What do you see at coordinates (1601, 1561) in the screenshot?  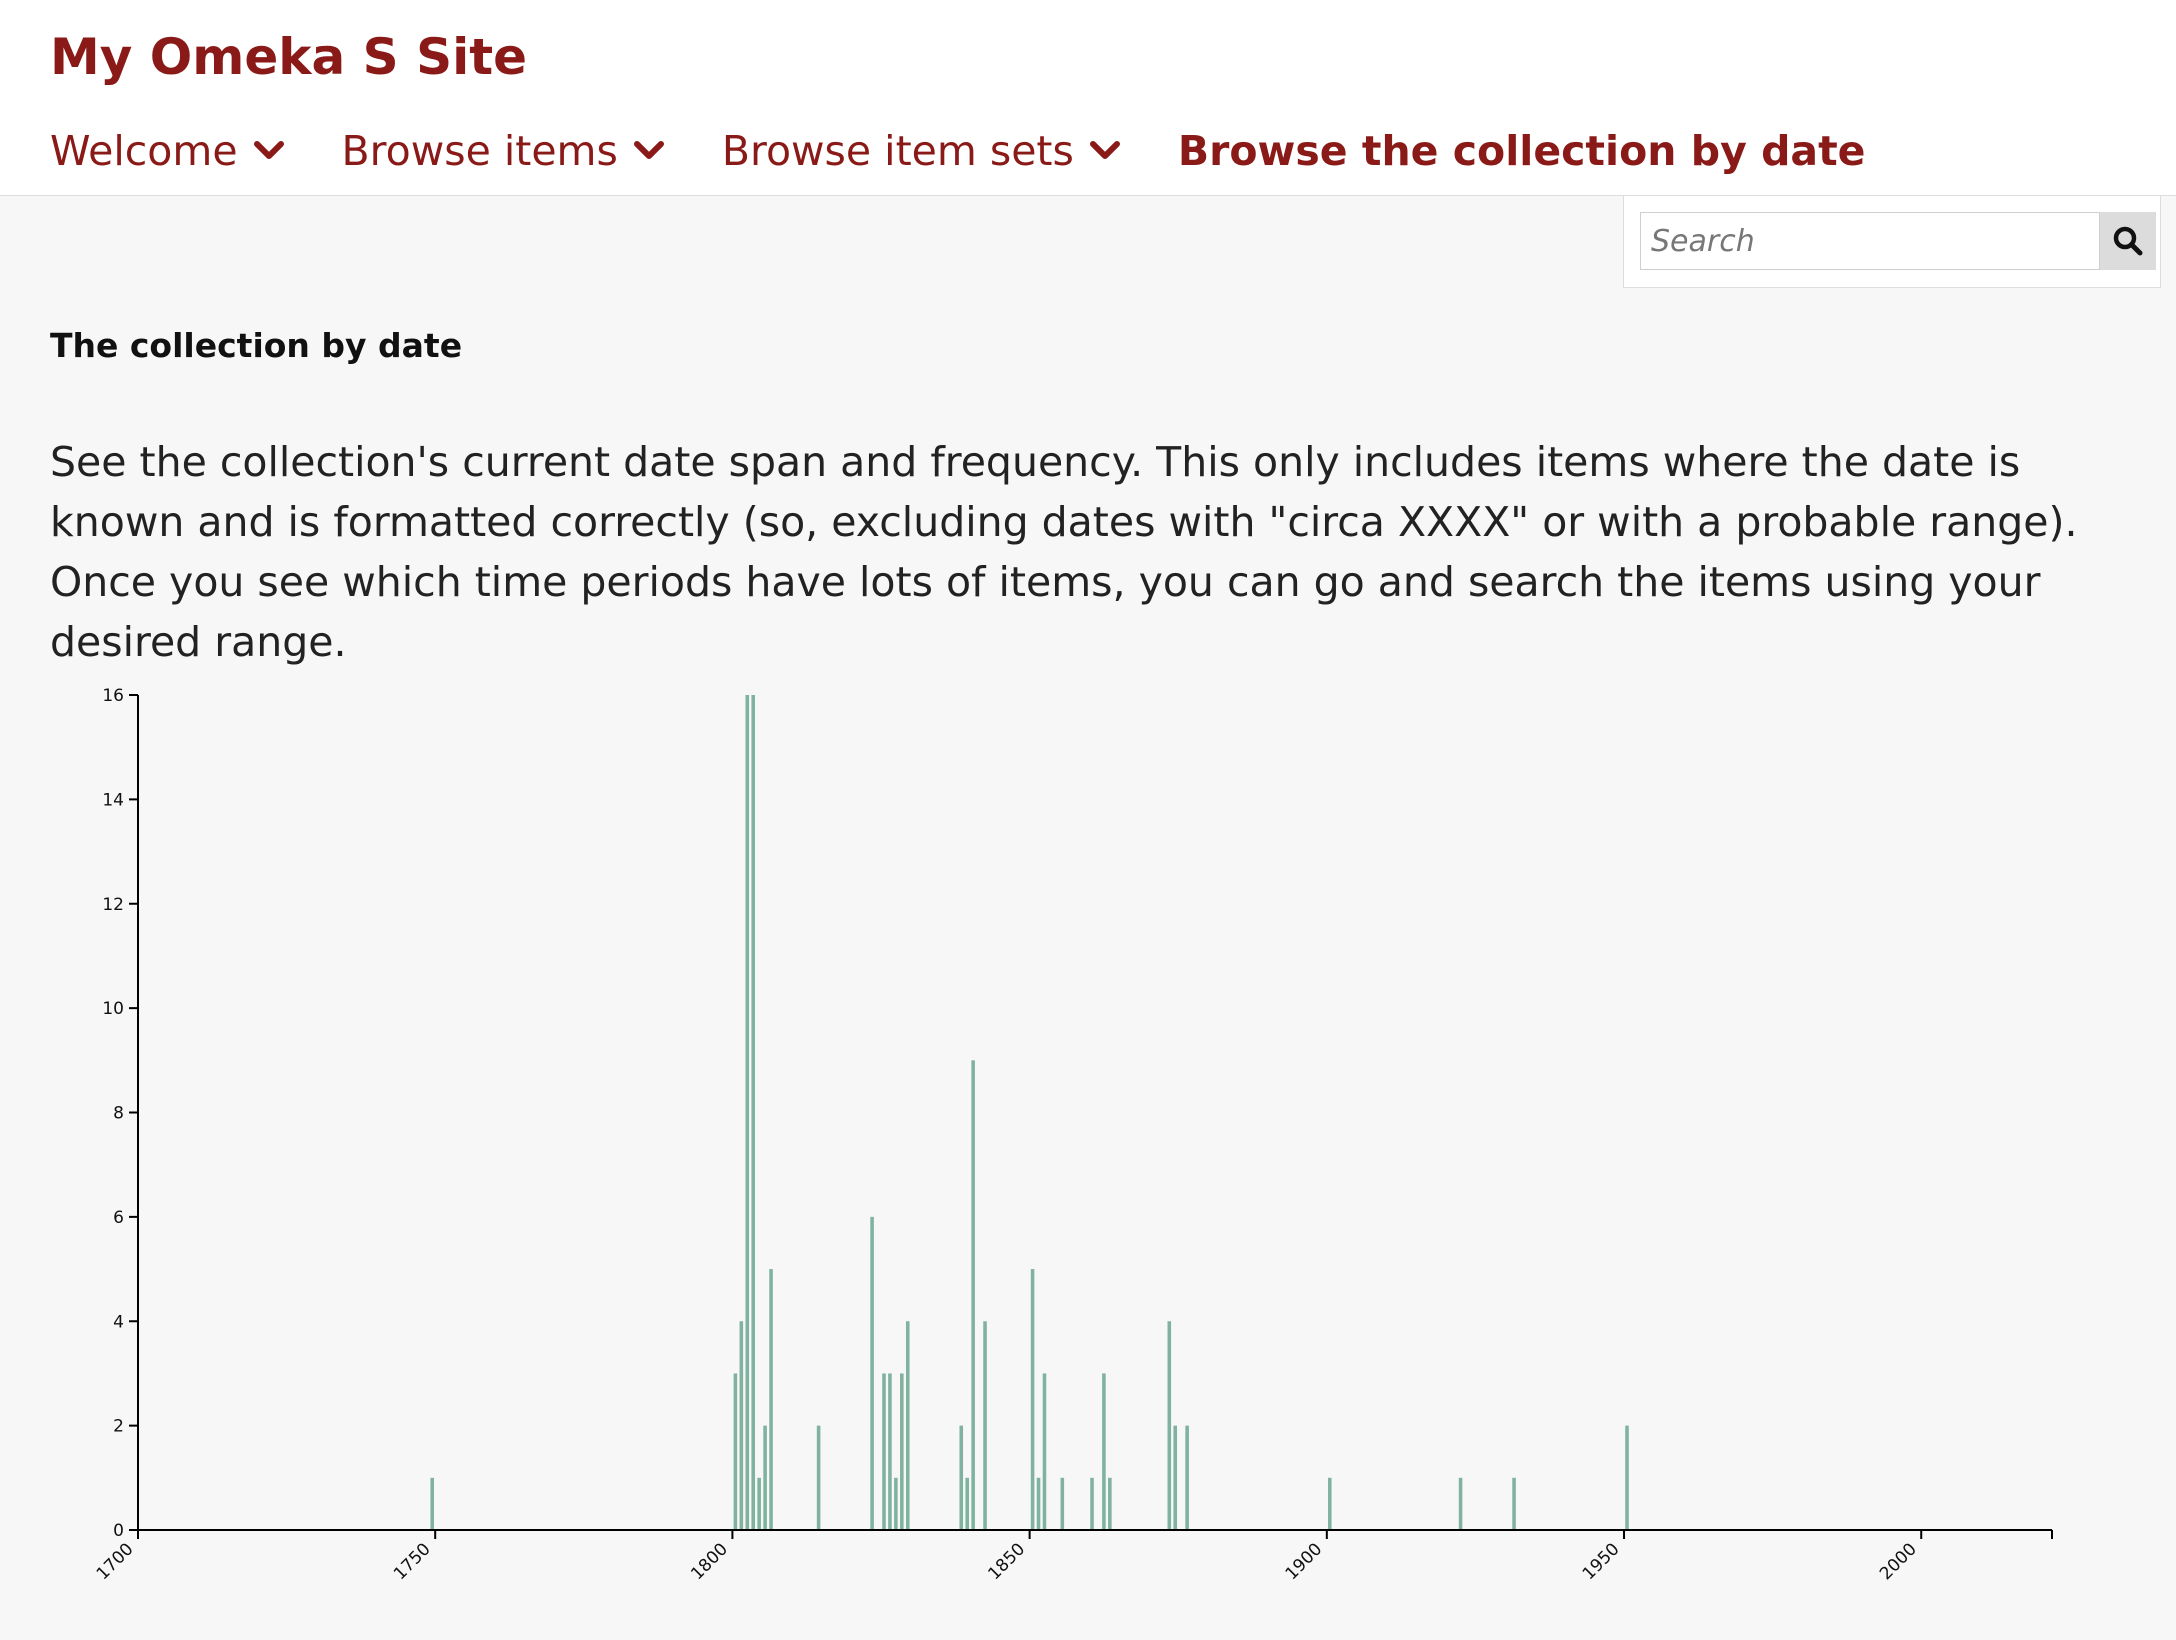 I see `x-tick-label: 1950` at bounding box center [1601, 1561].